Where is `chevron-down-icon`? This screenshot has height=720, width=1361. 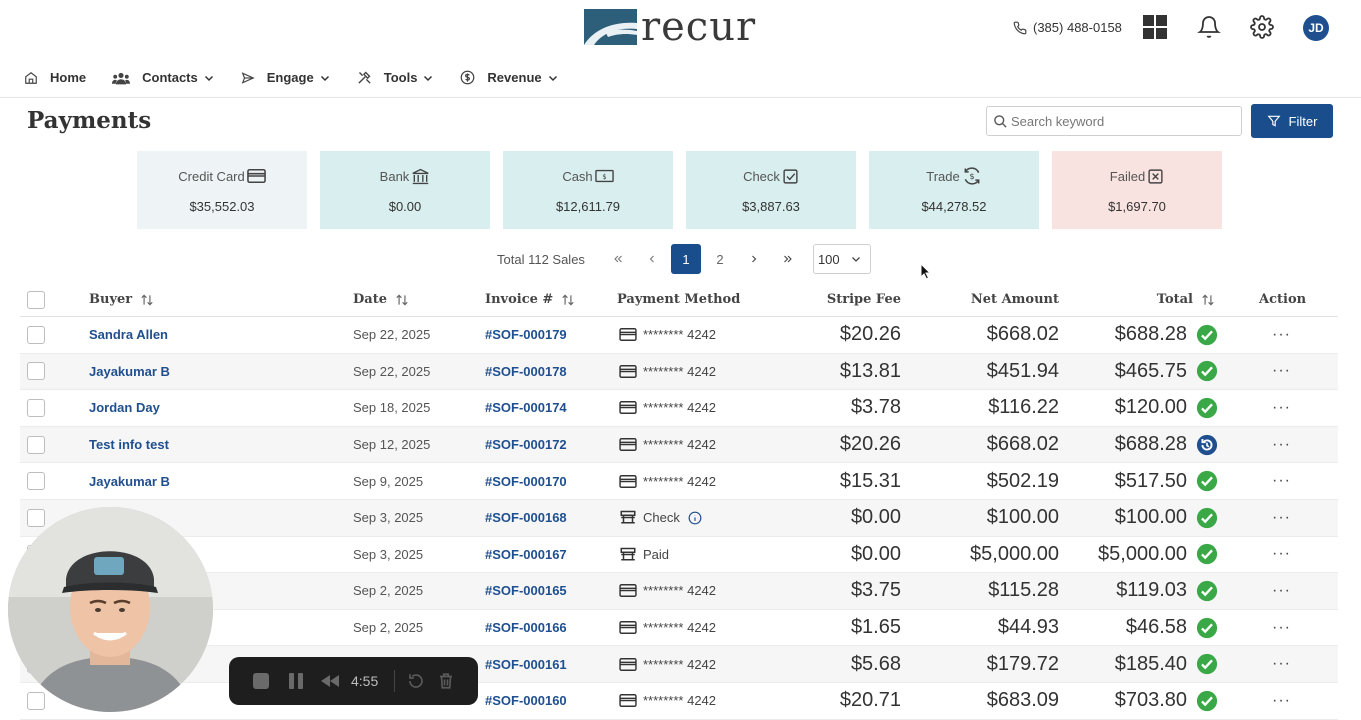 chevron-down-icon is located at coordinates (208, 78).